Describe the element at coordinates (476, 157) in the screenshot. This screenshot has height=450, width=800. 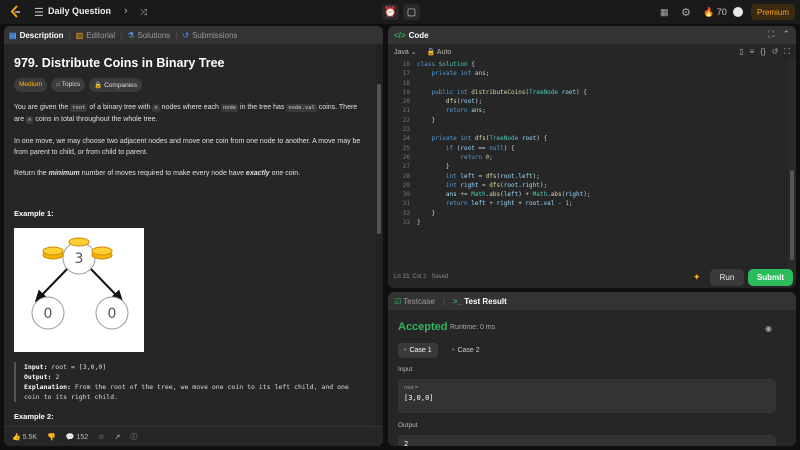
I see `code-text: return 0;` at that location.